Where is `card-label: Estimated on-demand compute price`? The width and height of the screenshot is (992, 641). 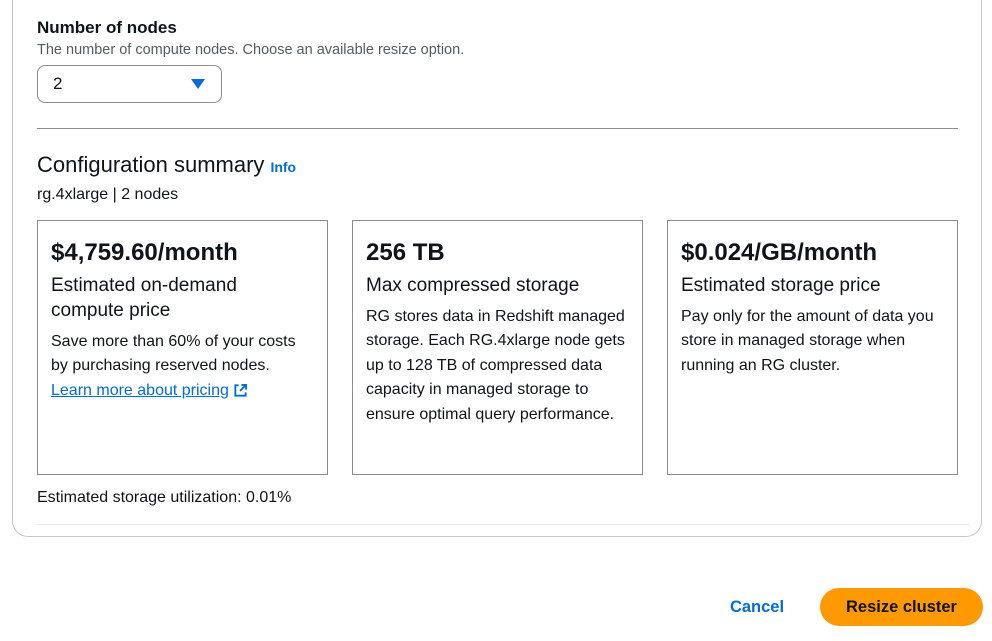 card-label: Estimated on-demand compute price is located at coordinates (144, 298).